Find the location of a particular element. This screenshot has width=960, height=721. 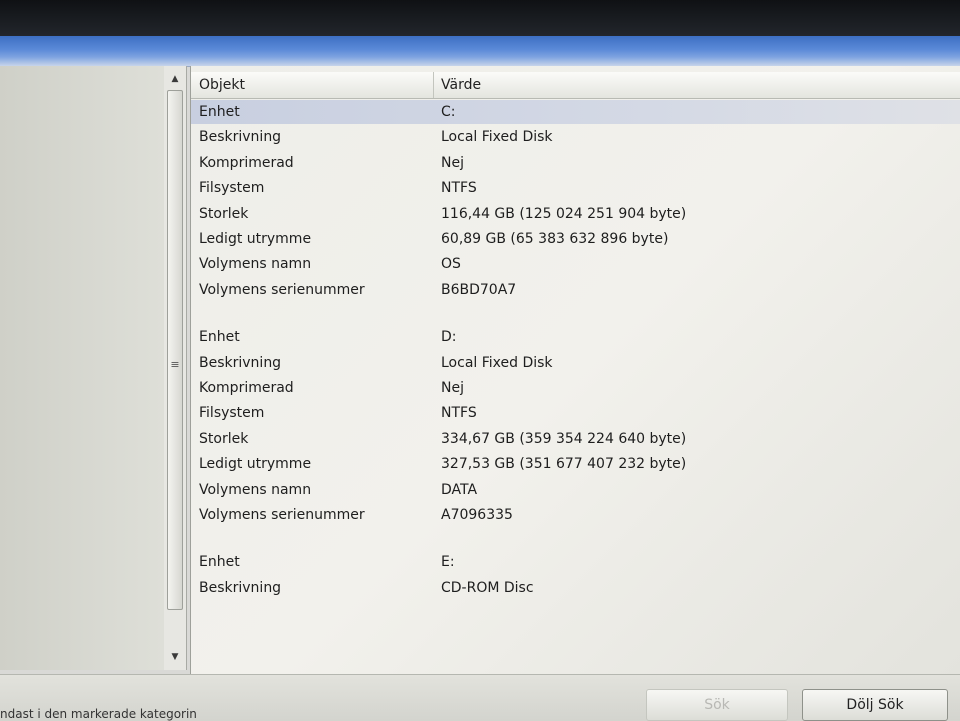

cell-value: CD-ROM Disc is located at coordinates (487, 587).